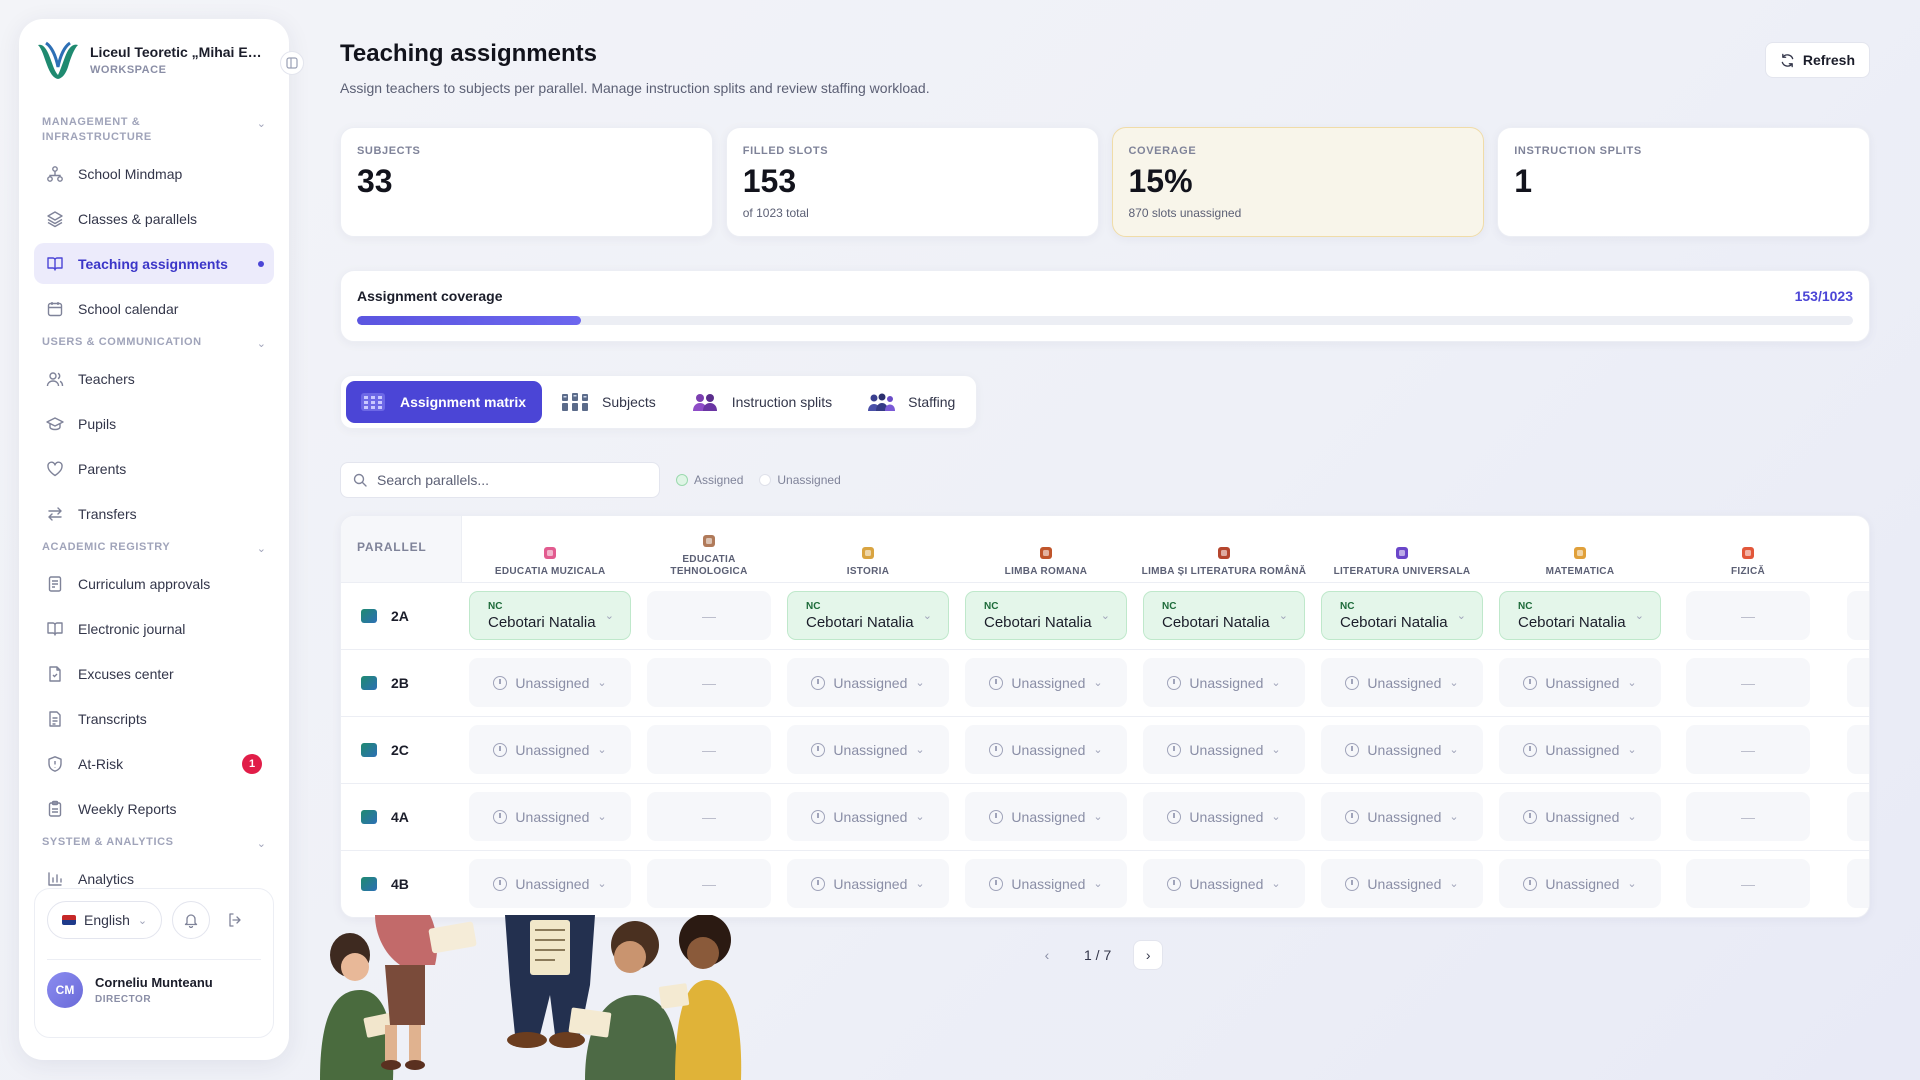 The image size is (1920, 1080). Describe the element at coordinates (235, 920) in the screenshot. I see `logout-button` at that location.